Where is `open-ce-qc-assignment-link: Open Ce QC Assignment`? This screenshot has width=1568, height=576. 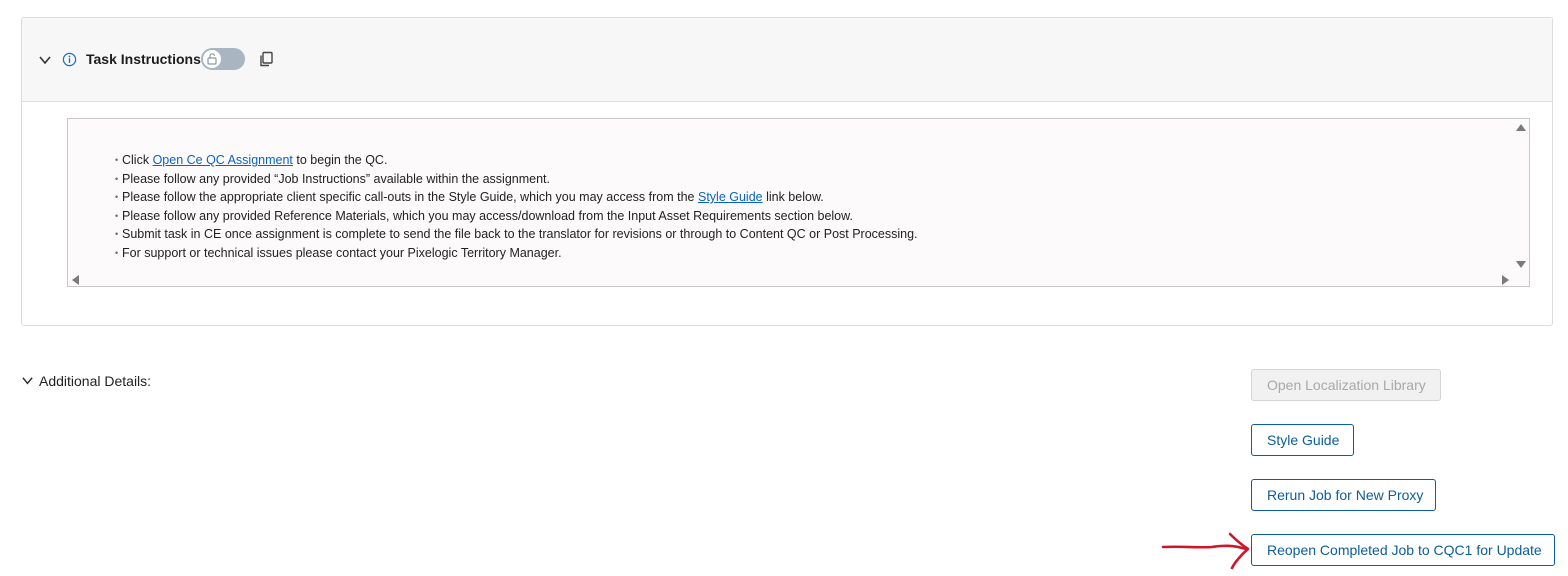 open-ce-qc-assignment-link: Open Ce QC Assignment is located at coordinates (223, 160).